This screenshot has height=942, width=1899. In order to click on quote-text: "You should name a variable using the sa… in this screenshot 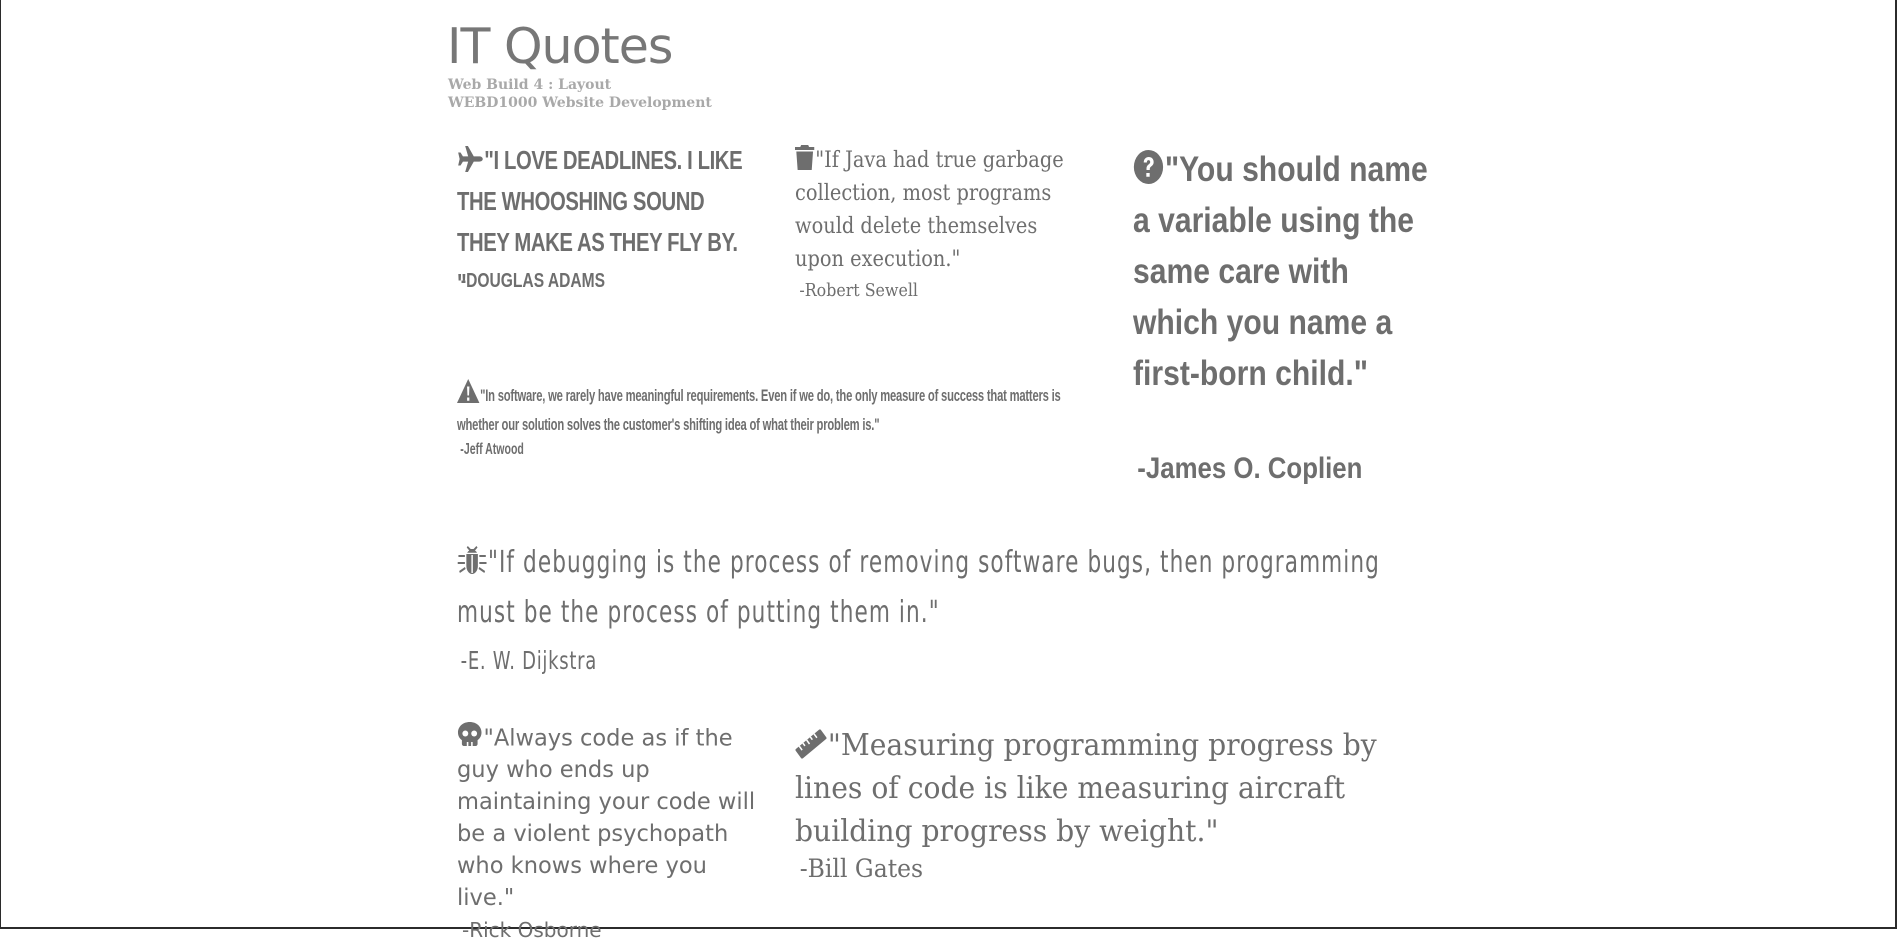, I will do `click(1280, 271)`.